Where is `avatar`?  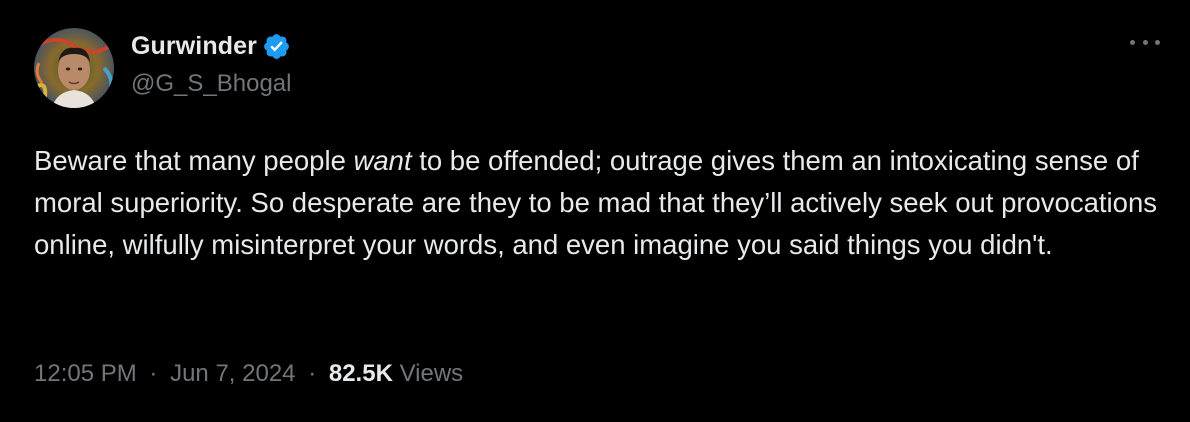 avatar is located at coordinates (74, 68).